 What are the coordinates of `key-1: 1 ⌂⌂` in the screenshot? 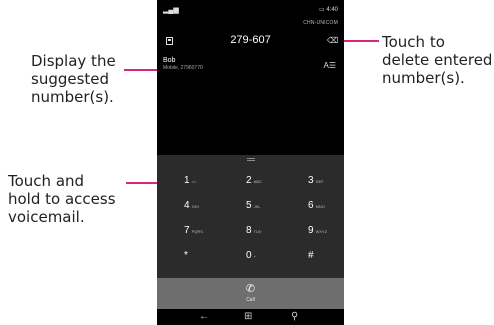 It's located at (188, 186).